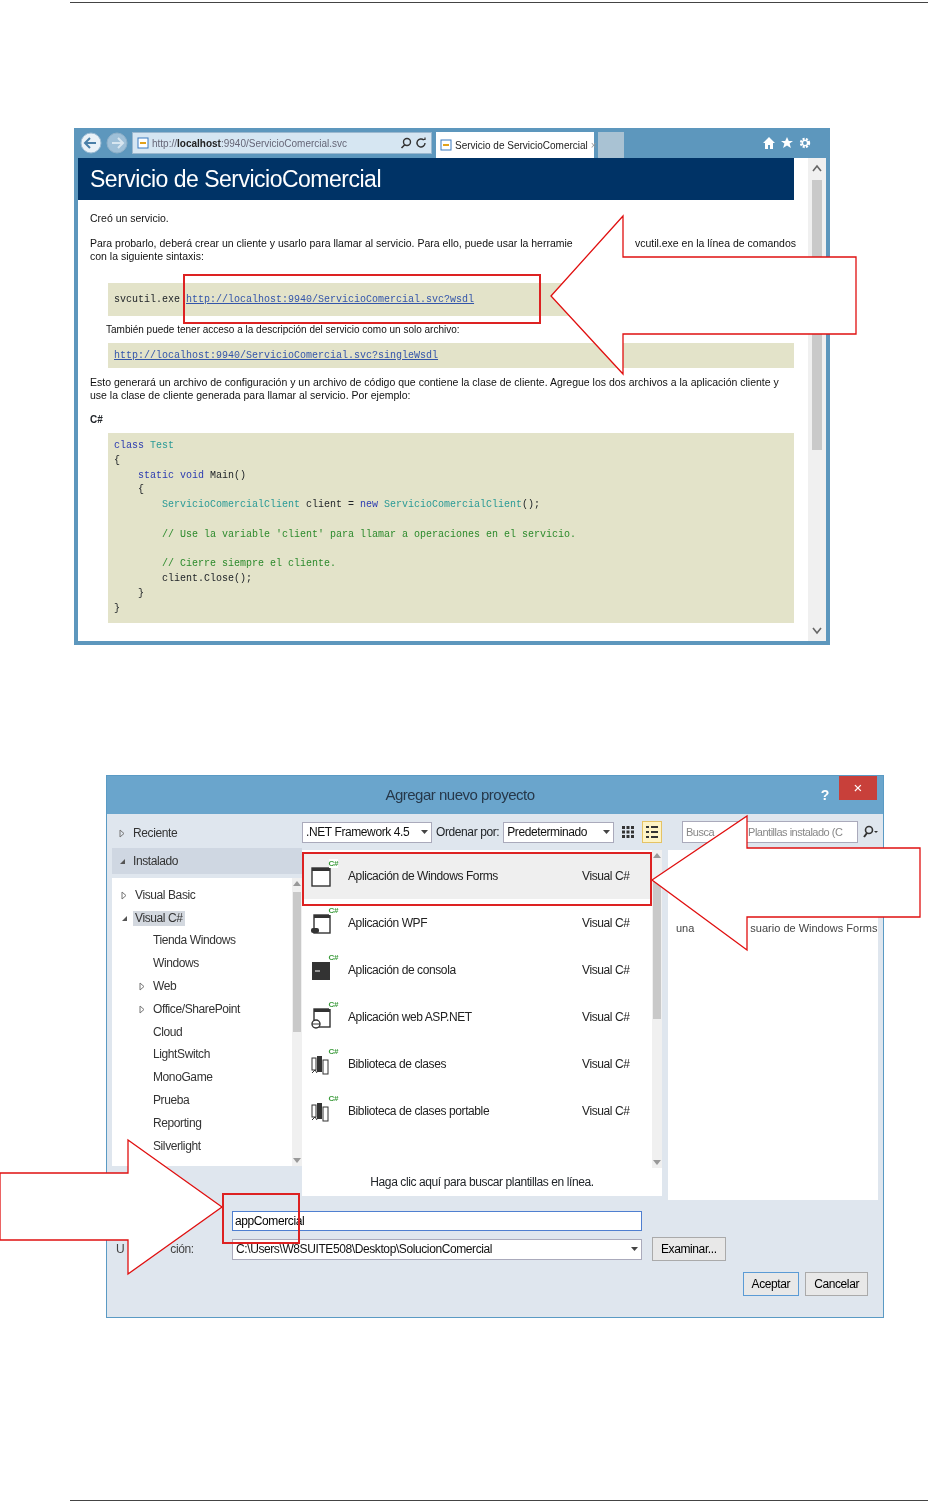  What do you see at coordinates (436, 179) in the screenshot?
I see `page-heading: Servicio de ServicioComercial` at bounding box center [436, 179].